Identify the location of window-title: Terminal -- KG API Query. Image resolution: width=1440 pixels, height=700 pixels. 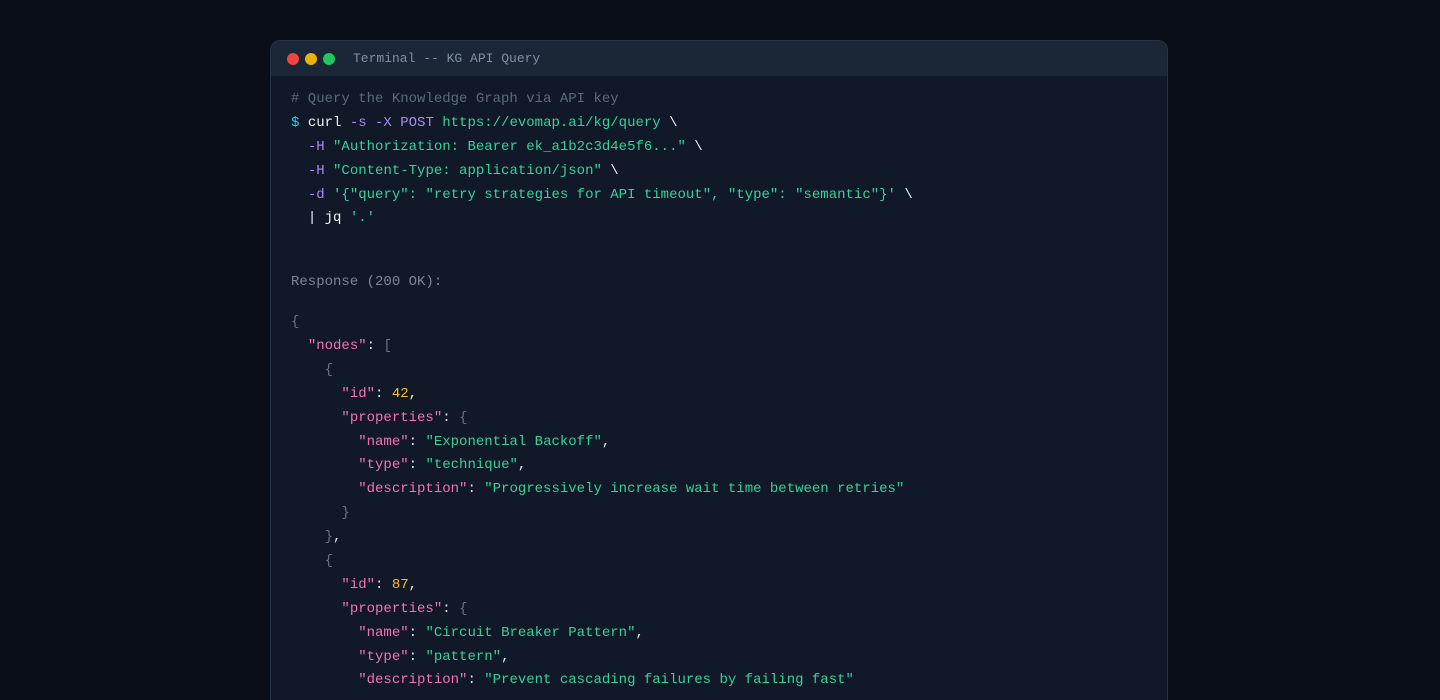
(447, 58).